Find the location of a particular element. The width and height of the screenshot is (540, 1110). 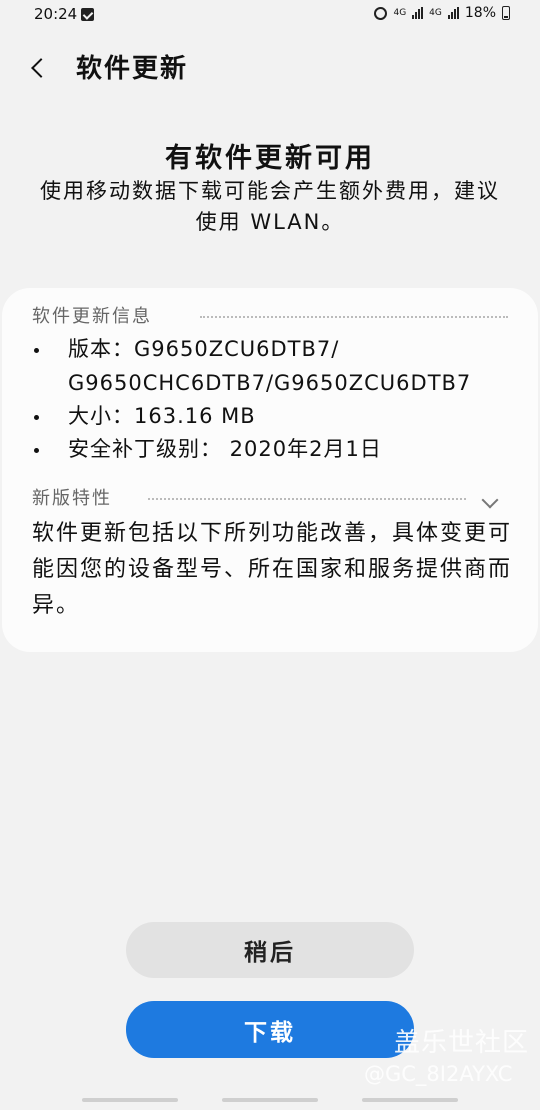

size-item is located at coordinates (47, 416).